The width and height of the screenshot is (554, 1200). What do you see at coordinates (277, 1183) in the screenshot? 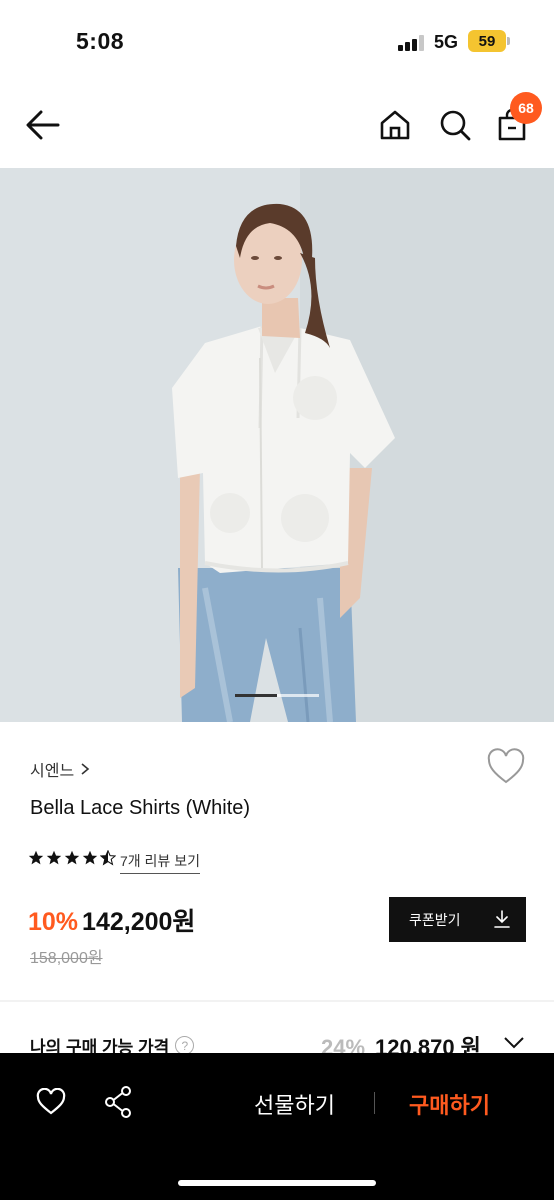
I see `home-indicator` at bounding box center [277, 1183].